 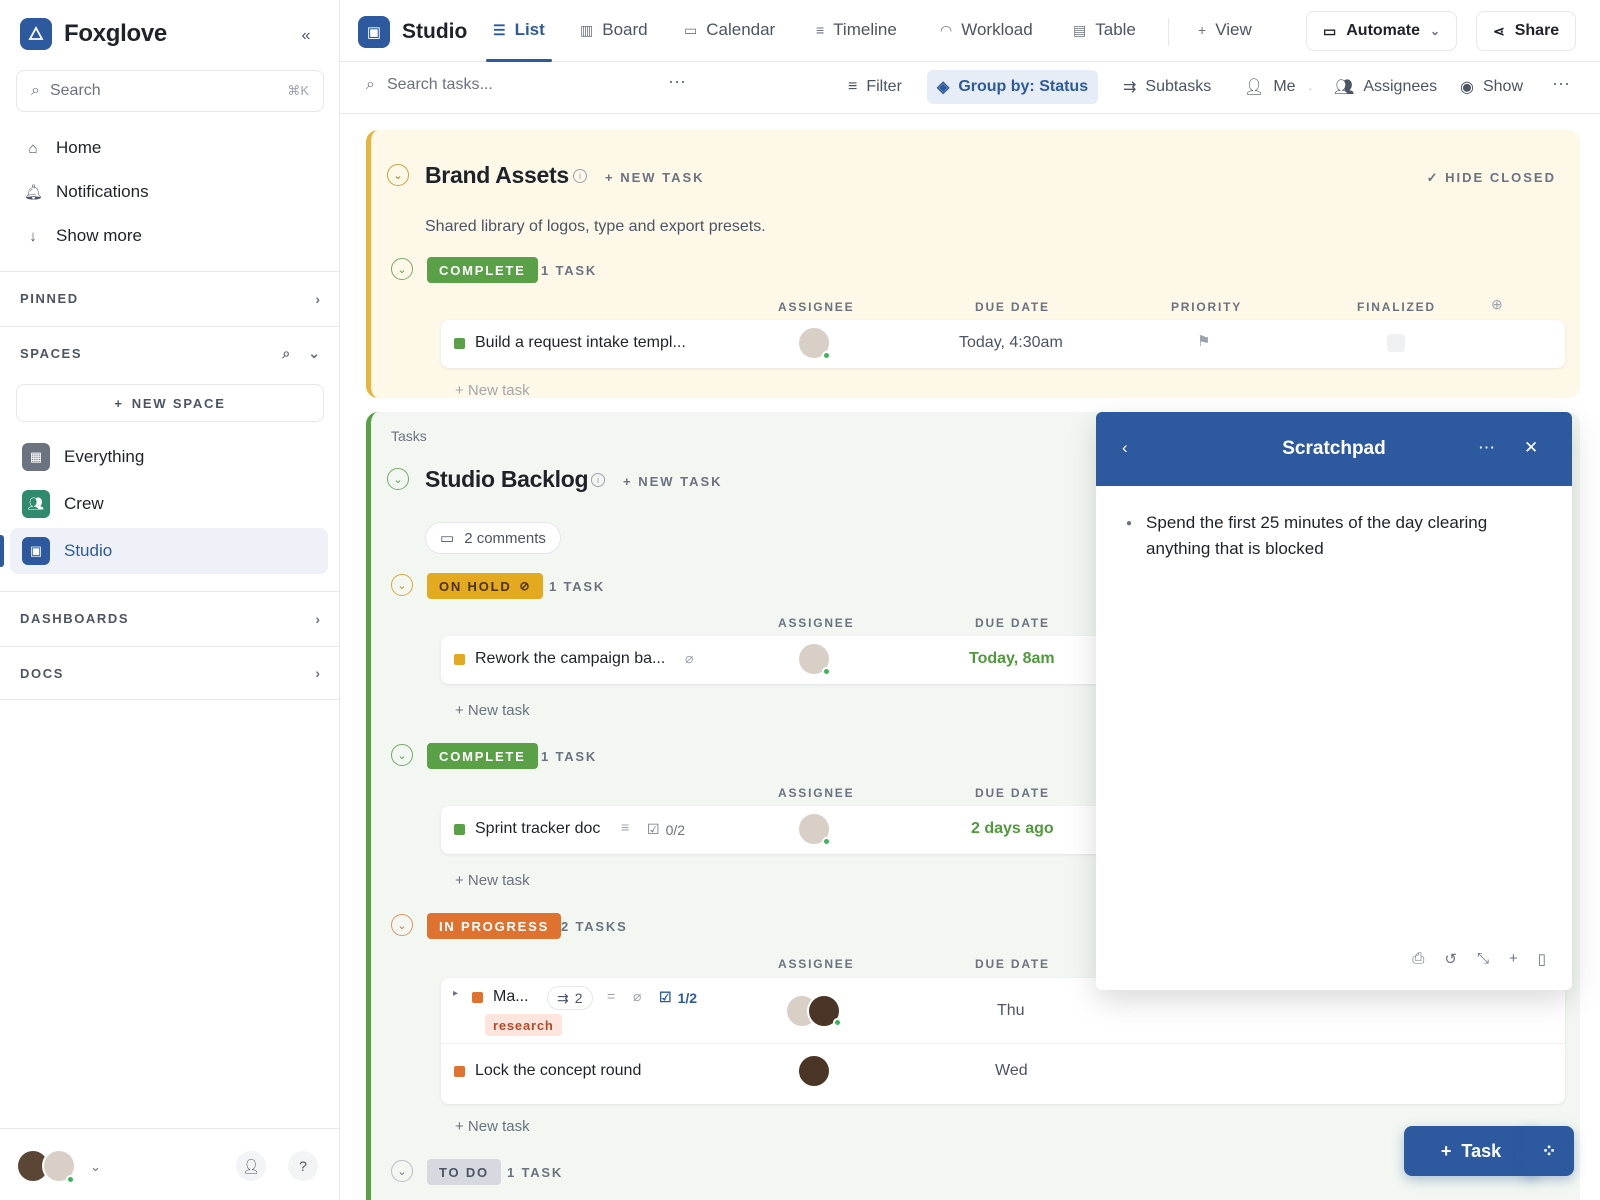 What do you see at coordinates (251, 1166) in the screenshot?
I see `invite-user-icon: 👤︎` at bounding box center [251, 1166].